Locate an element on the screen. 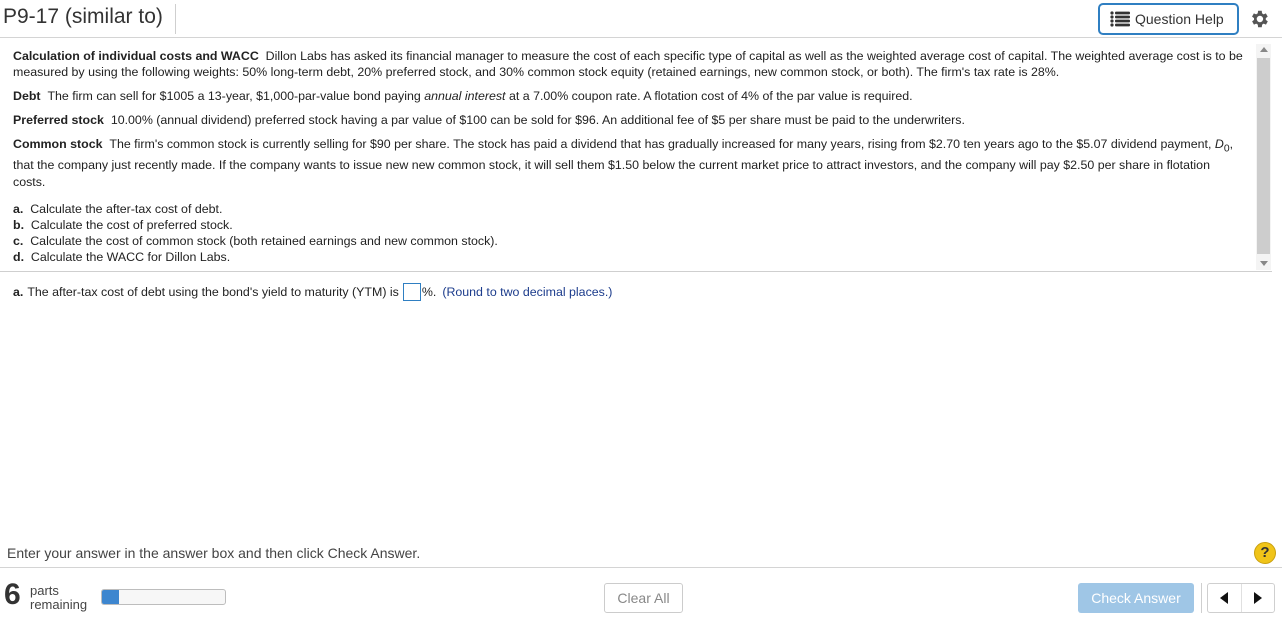  parts-count: 6 is located at coordinates (12, 594).